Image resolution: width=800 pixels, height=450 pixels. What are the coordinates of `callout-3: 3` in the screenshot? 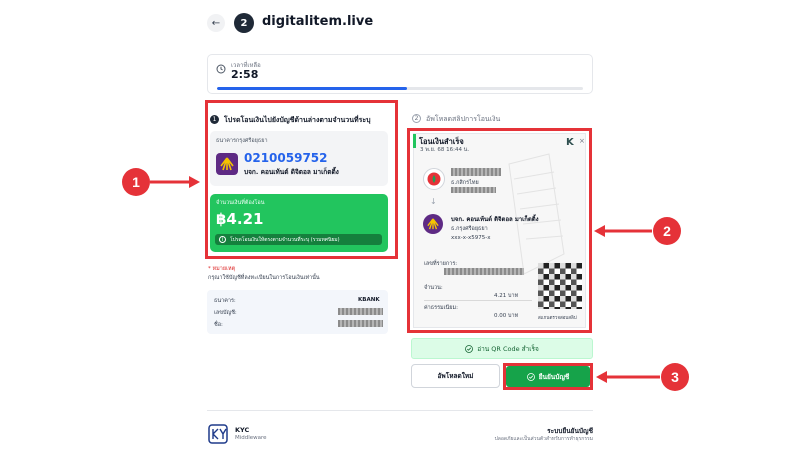 It's located at (675, 377).